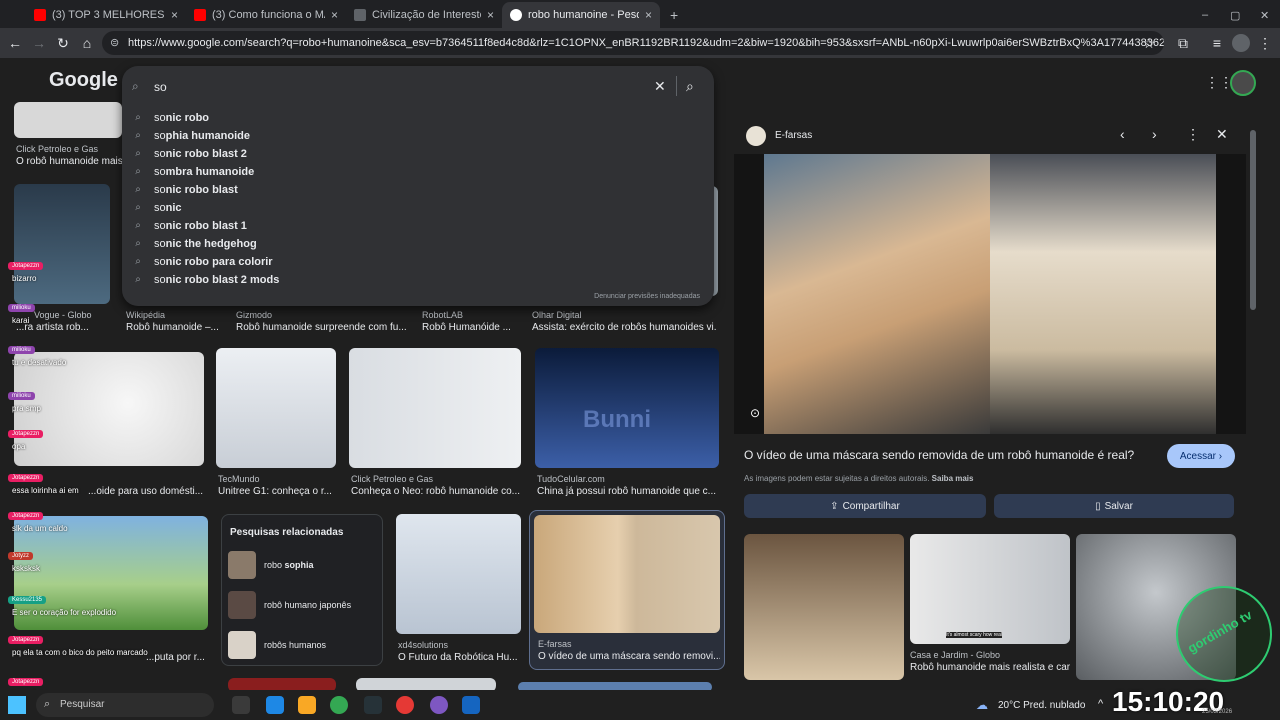 This screenshot has height=720, width=1280. What do you see at coordinates (114, 43) in the screenshot?
I see `site-info-icon: ⊜` at bounding box center [114, 43].